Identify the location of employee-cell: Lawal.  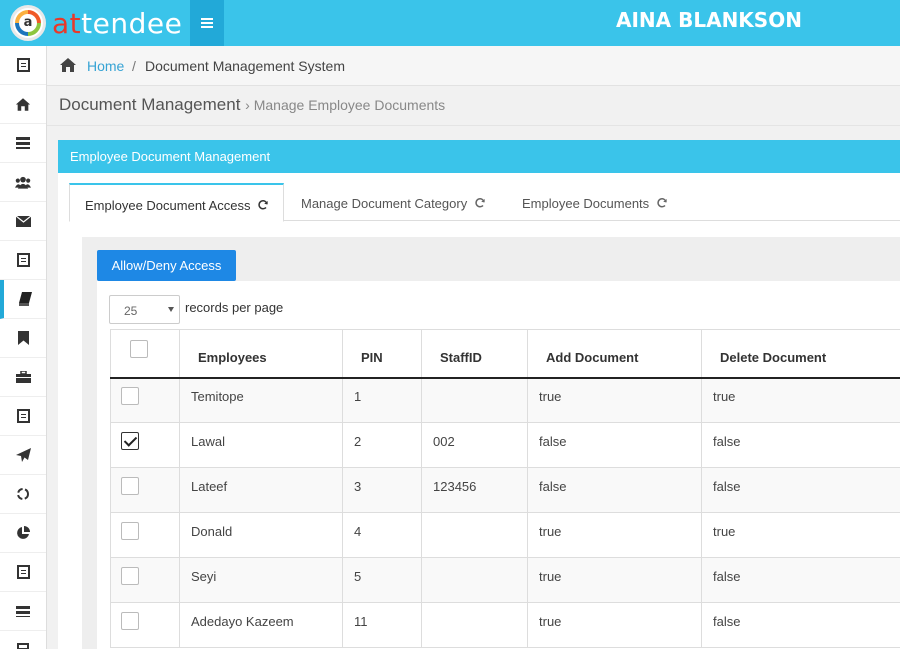
(261, 445).